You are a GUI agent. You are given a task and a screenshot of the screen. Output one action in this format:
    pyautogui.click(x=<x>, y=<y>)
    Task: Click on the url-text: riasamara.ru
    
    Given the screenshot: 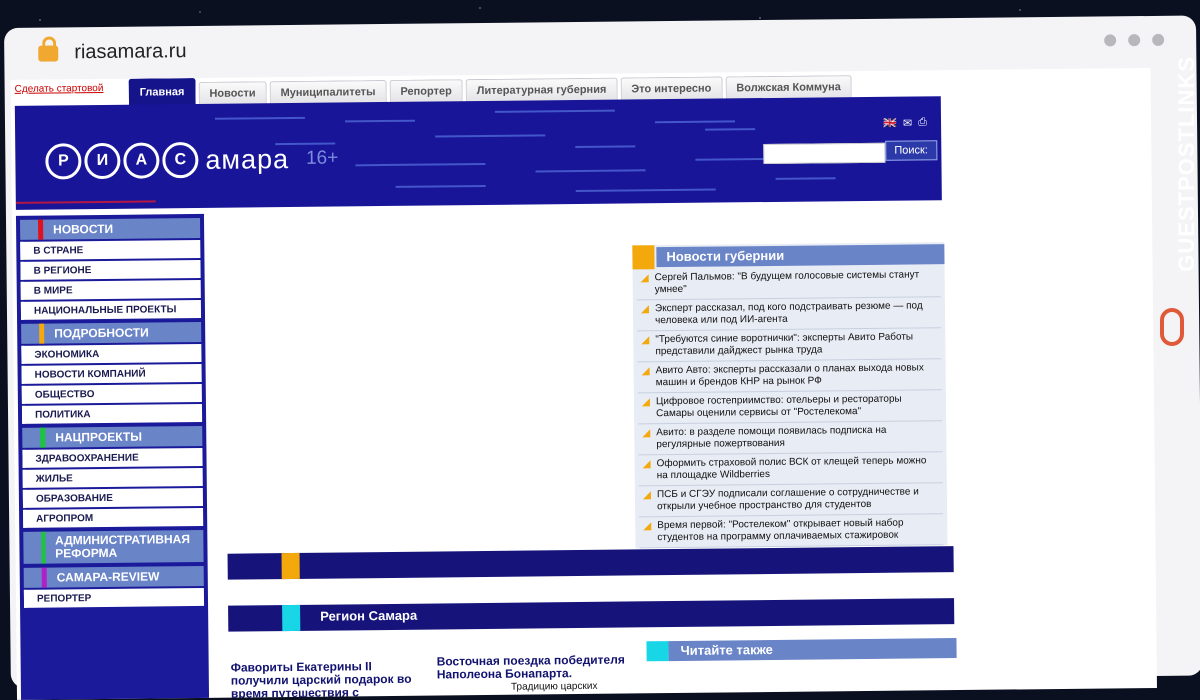 What is the action you would take?
    pyautogui.click(x=130, y=52)
    